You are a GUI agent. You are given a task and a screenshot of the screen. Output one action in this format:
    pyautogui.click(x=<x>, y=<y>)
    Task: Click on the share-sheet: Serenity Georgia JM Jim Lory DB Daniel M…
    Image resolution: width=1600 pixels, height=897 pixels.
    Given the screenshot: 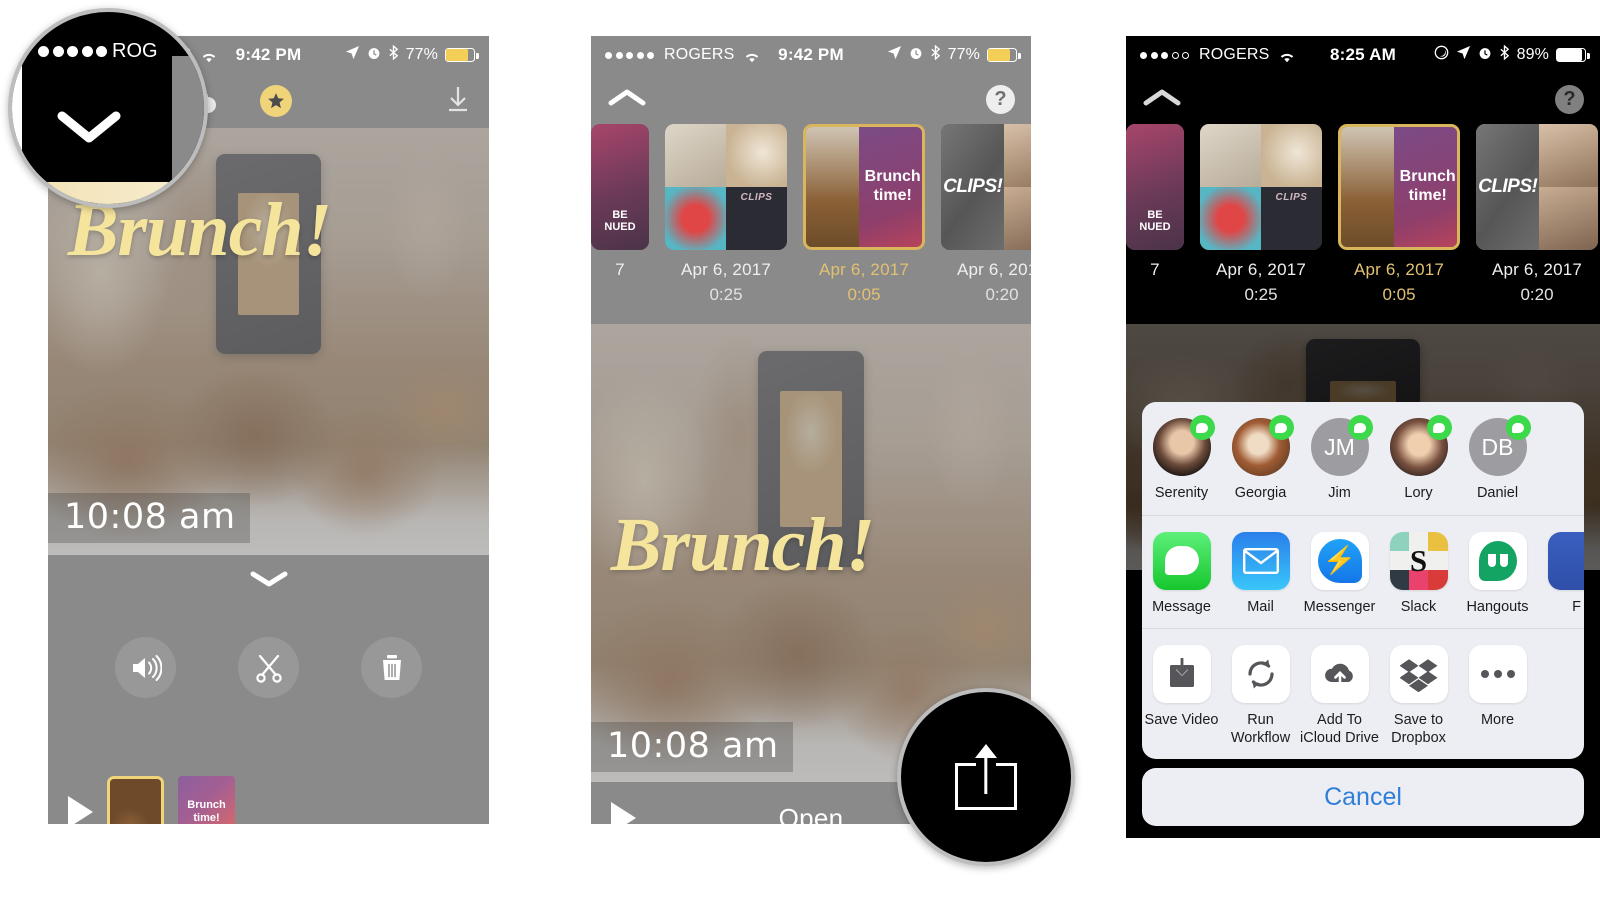 What is the action you would take?
    pyautogui.click(x=1363, y=614)
    